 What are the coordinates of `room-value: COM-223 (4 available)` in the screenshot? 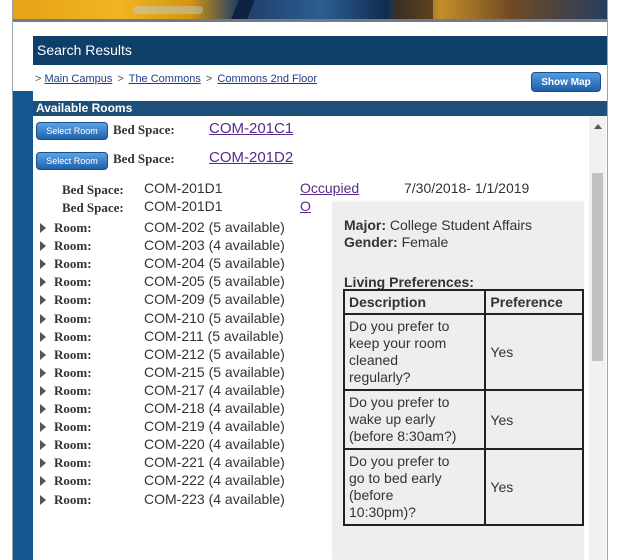 It's located at (214, 498).